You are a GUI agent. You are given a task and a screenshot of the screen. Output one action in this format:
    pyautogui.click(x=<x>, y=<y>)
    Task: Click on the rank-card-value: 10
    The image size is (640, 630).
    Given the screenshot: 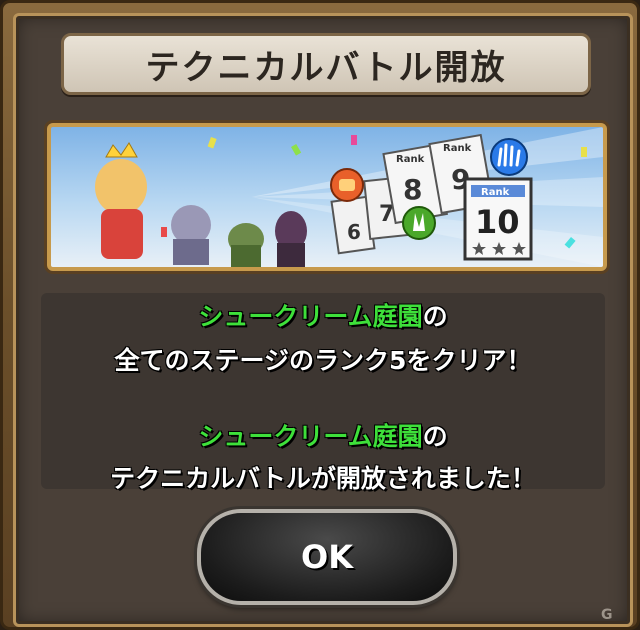 What is the action you would take?
    pyautogui.click(x=497, y=222)
    